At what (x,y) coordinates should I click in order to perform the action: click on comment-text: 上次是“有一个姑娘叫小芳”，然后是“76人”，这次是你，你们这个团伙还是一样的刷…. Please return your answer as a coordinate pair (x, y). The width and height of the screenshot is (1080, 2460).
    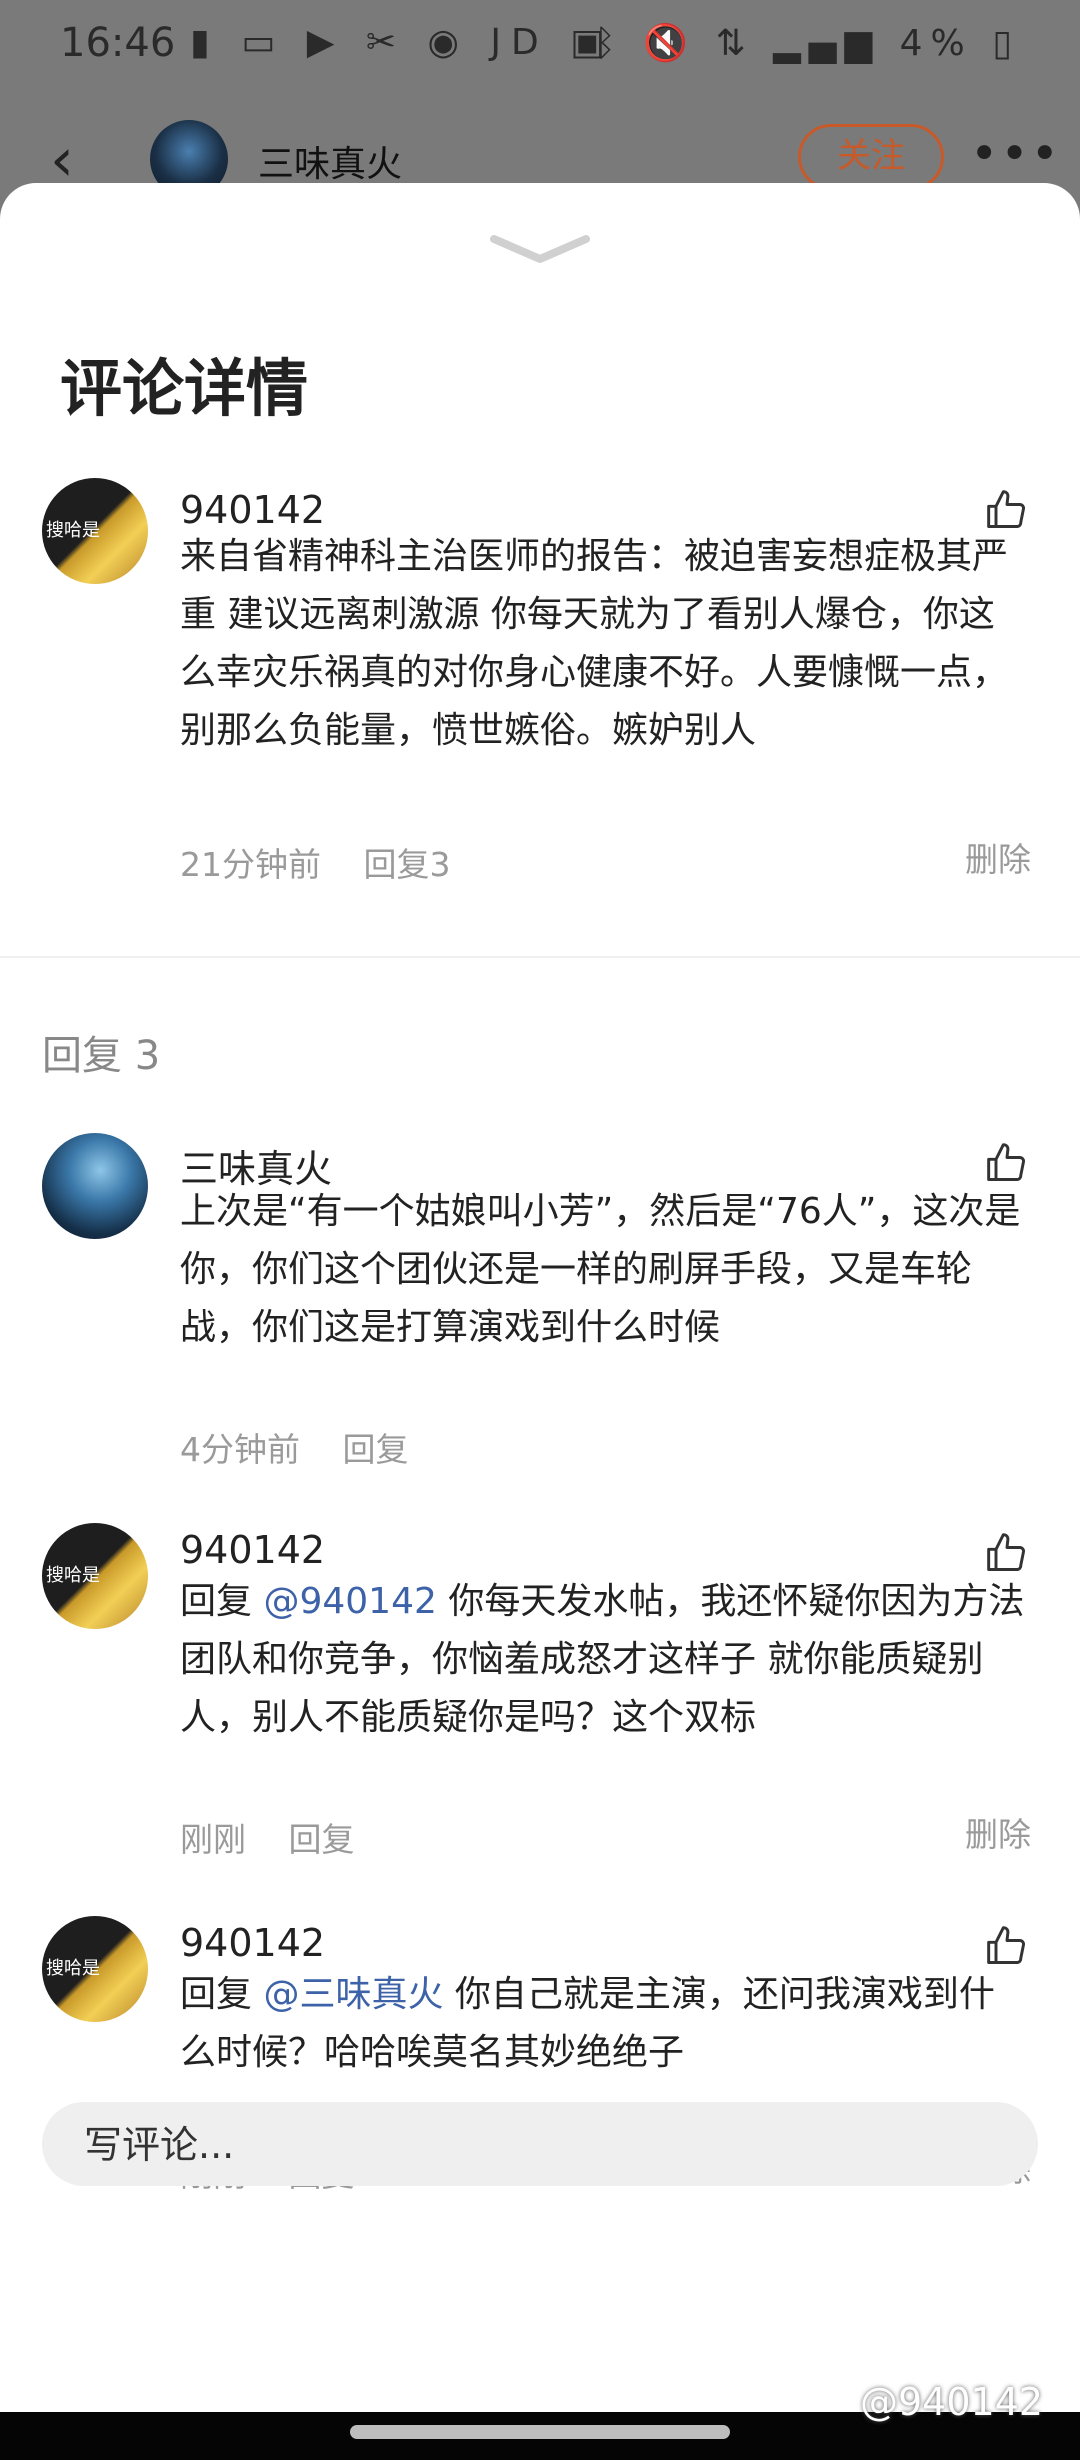
    Looking at the image, I should click on (600, 1269).